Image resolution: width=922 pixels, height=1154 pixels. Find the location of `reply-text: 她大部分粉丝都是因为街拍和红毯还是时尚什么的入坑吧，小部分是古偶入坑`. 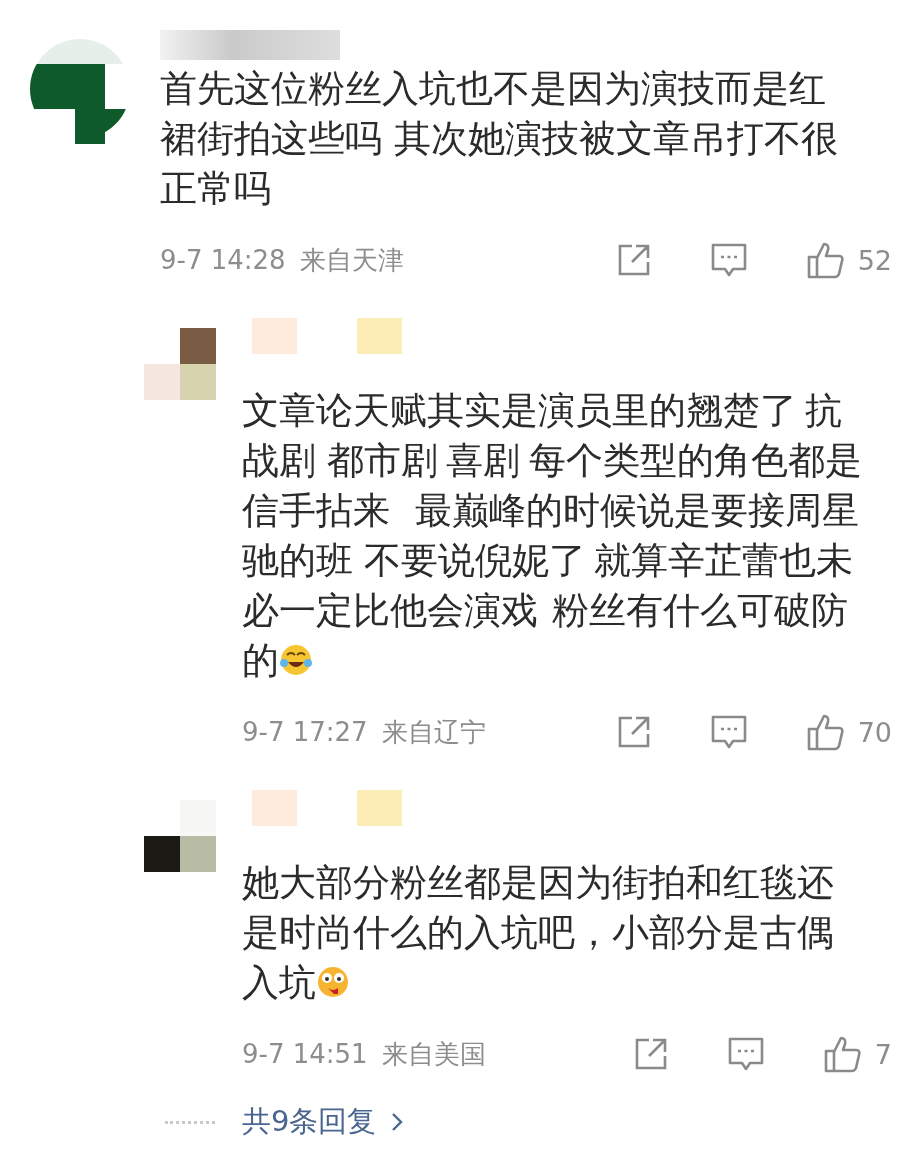

reply-text: 她大部分粉丝都是因为街拍和红毯还是时尚什么的入坑吧，小部分是古偶入坑 is located at coordinates (538, 933).